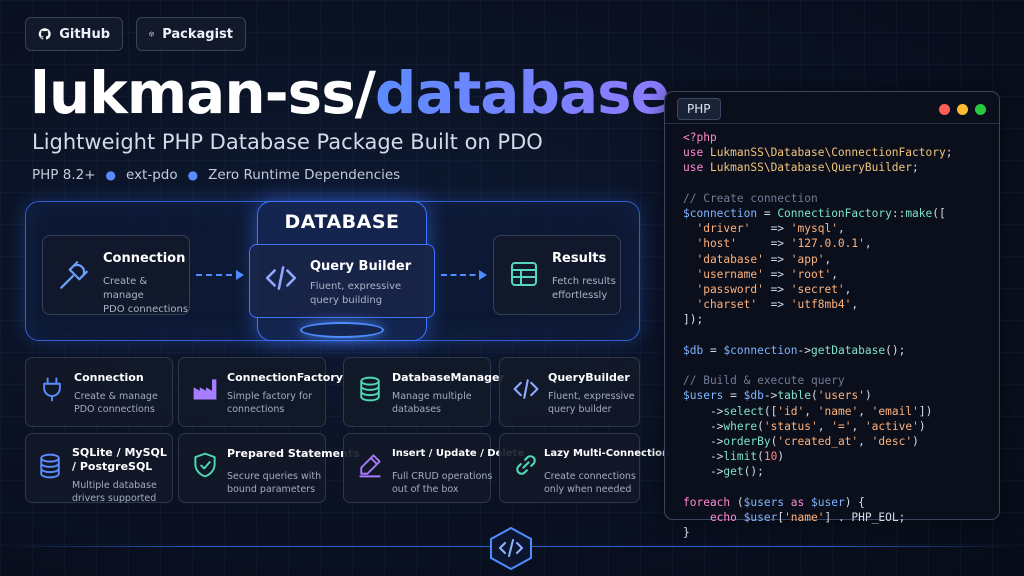 The width and height of the screenshot is (1024, 576). Describe the element at coordinates (774, 502) in the screenshot. I see `code-line: foreach ($users as $user) {` at that location.